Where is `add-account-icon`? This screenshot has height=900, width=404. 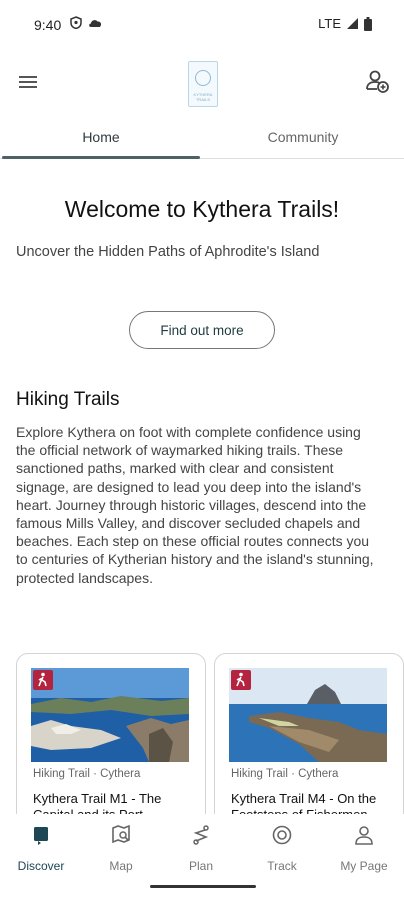
add-account-icon is located at coordinates (377, 81).